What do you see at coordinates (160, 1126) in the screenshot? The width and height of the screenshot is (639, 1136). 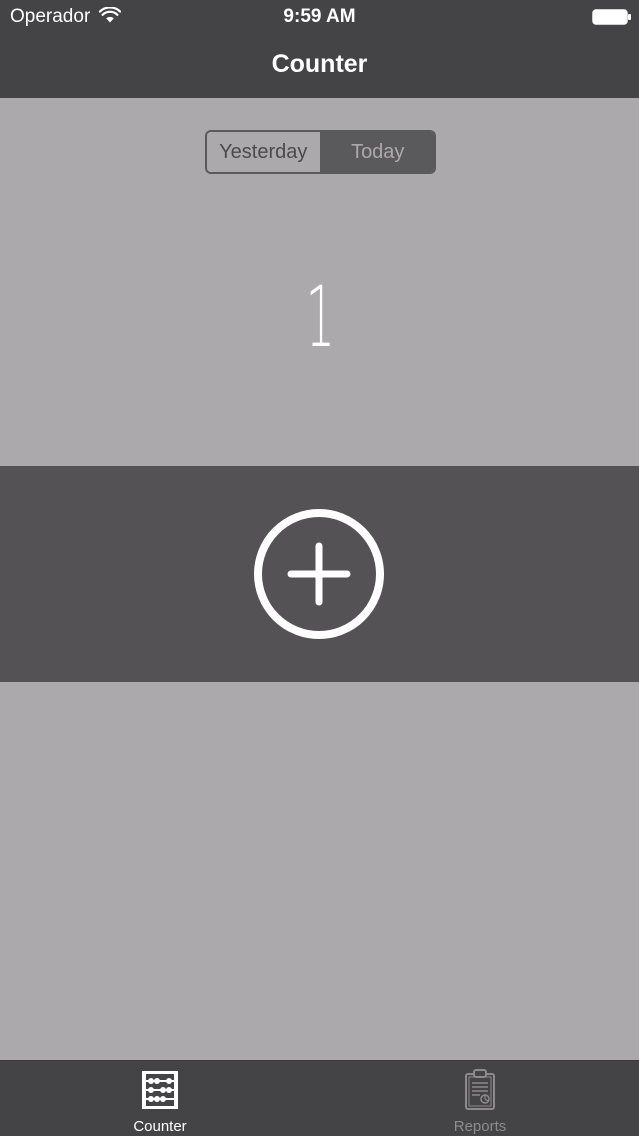 I see `tab-counter-label: Counter` at bounding box center [160, 1126].